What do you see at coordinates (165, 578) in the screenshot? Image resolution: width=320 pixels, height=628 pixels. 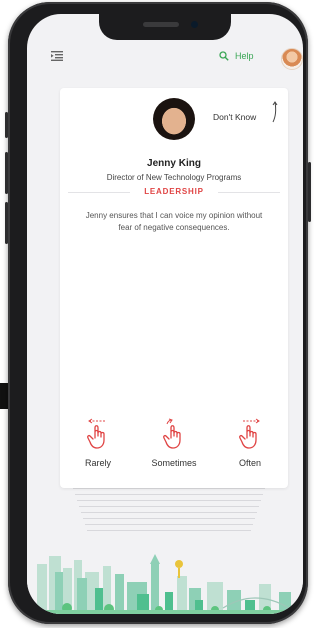 I see `city-skyline-illustration` at bounding box center [165, 578].